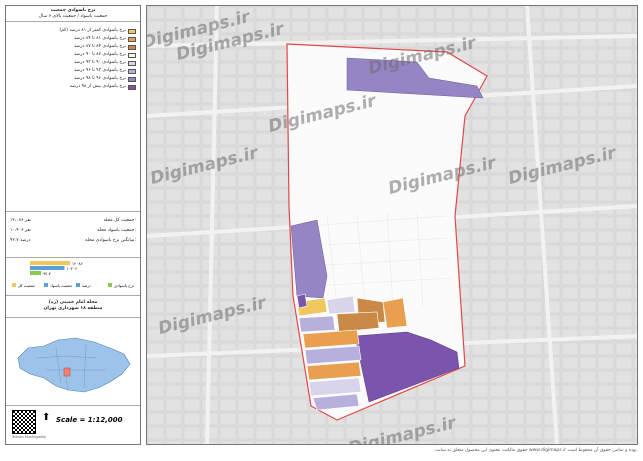 Image resolution: width=643 pixels, height=461 pixels. I want to click on stat-label: جمعیت باسواد محله:, so click(116, 230).